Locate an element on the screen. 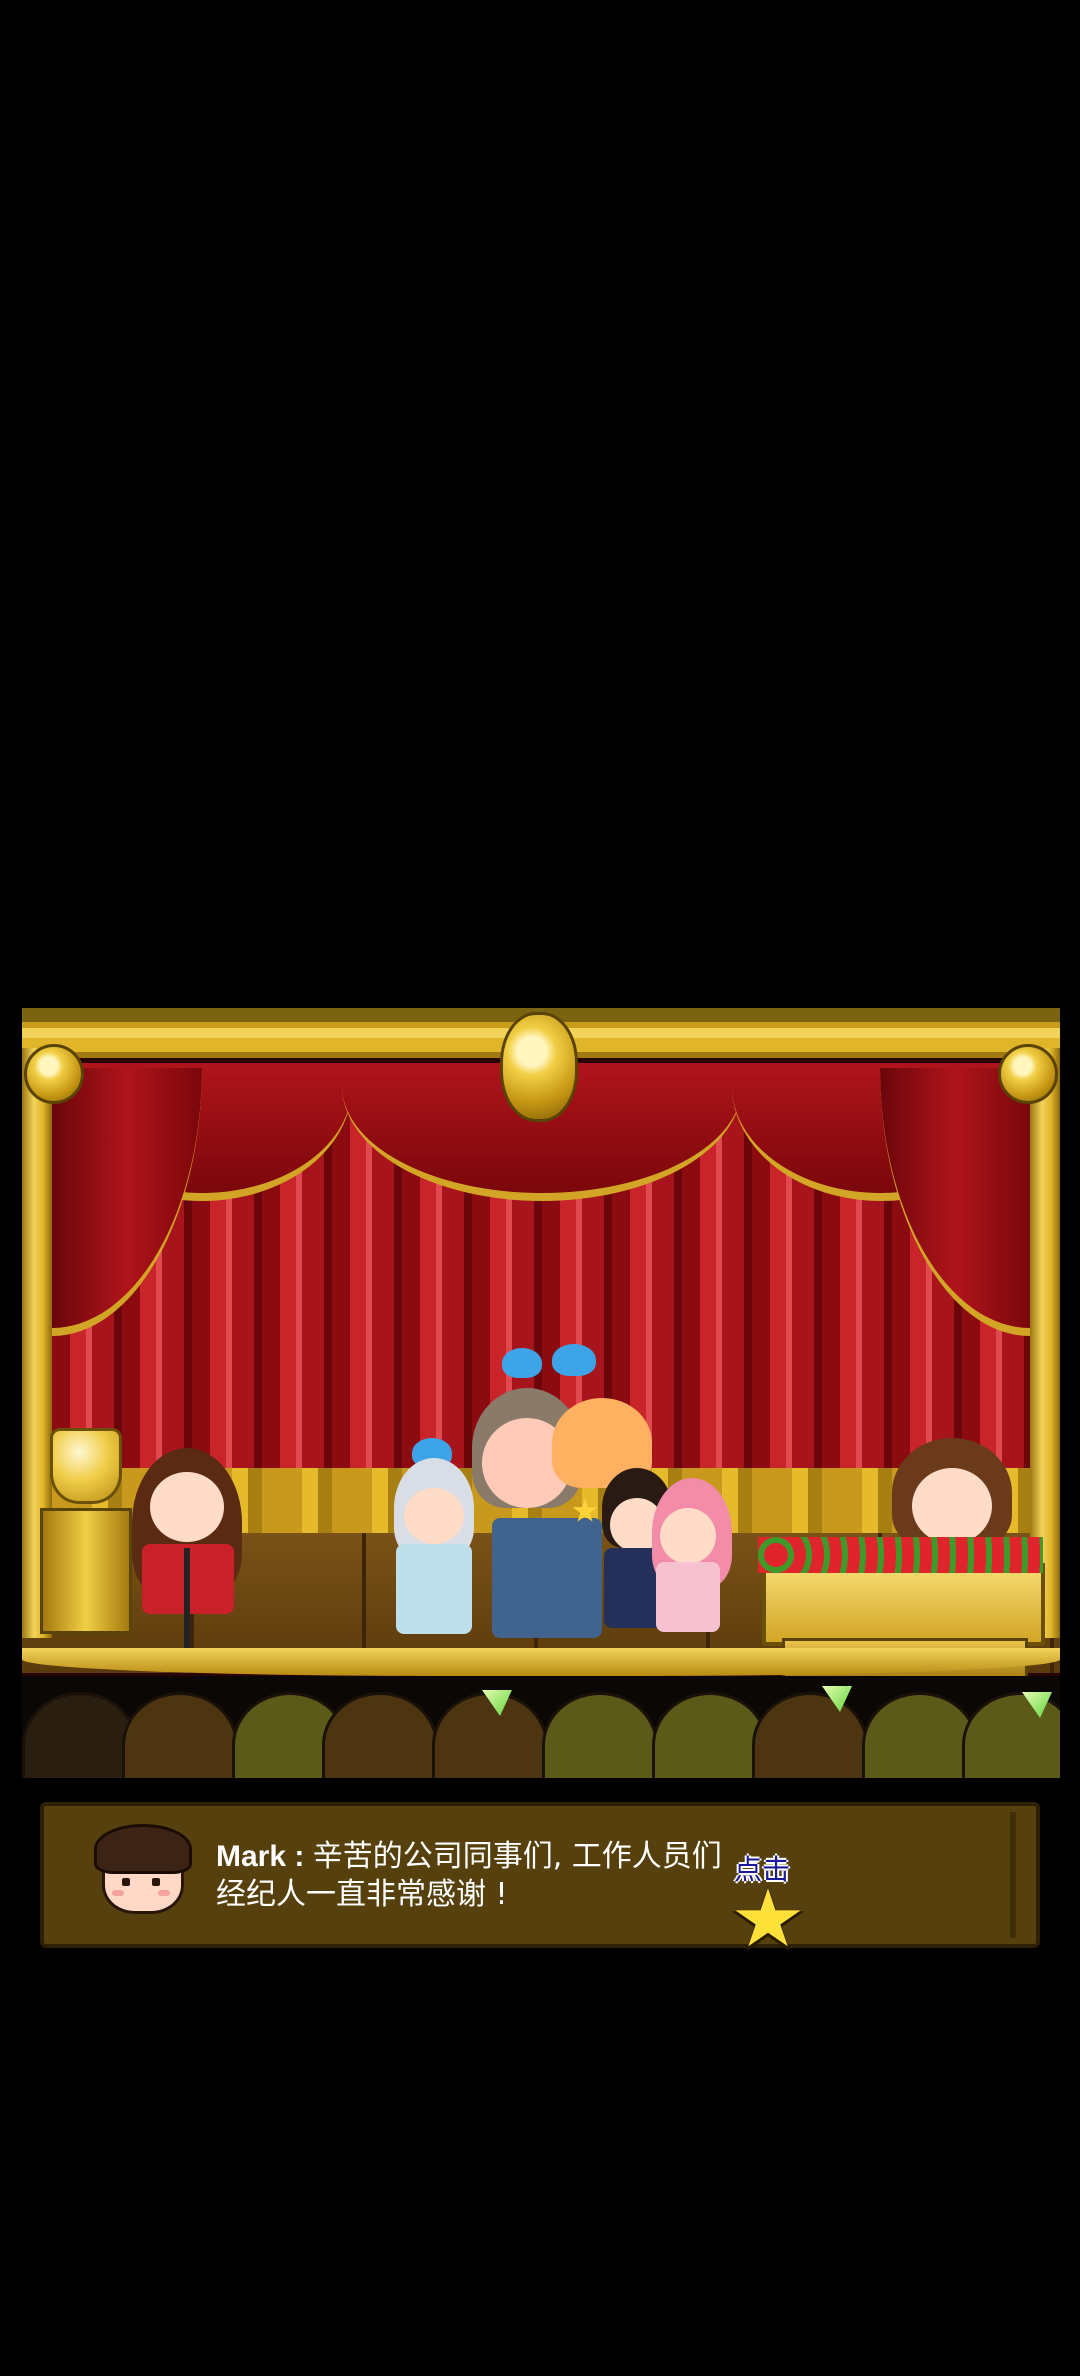 This screenshot has width=1080, height=2376. gold-ornament-left is located at coordinates (54, 1074).